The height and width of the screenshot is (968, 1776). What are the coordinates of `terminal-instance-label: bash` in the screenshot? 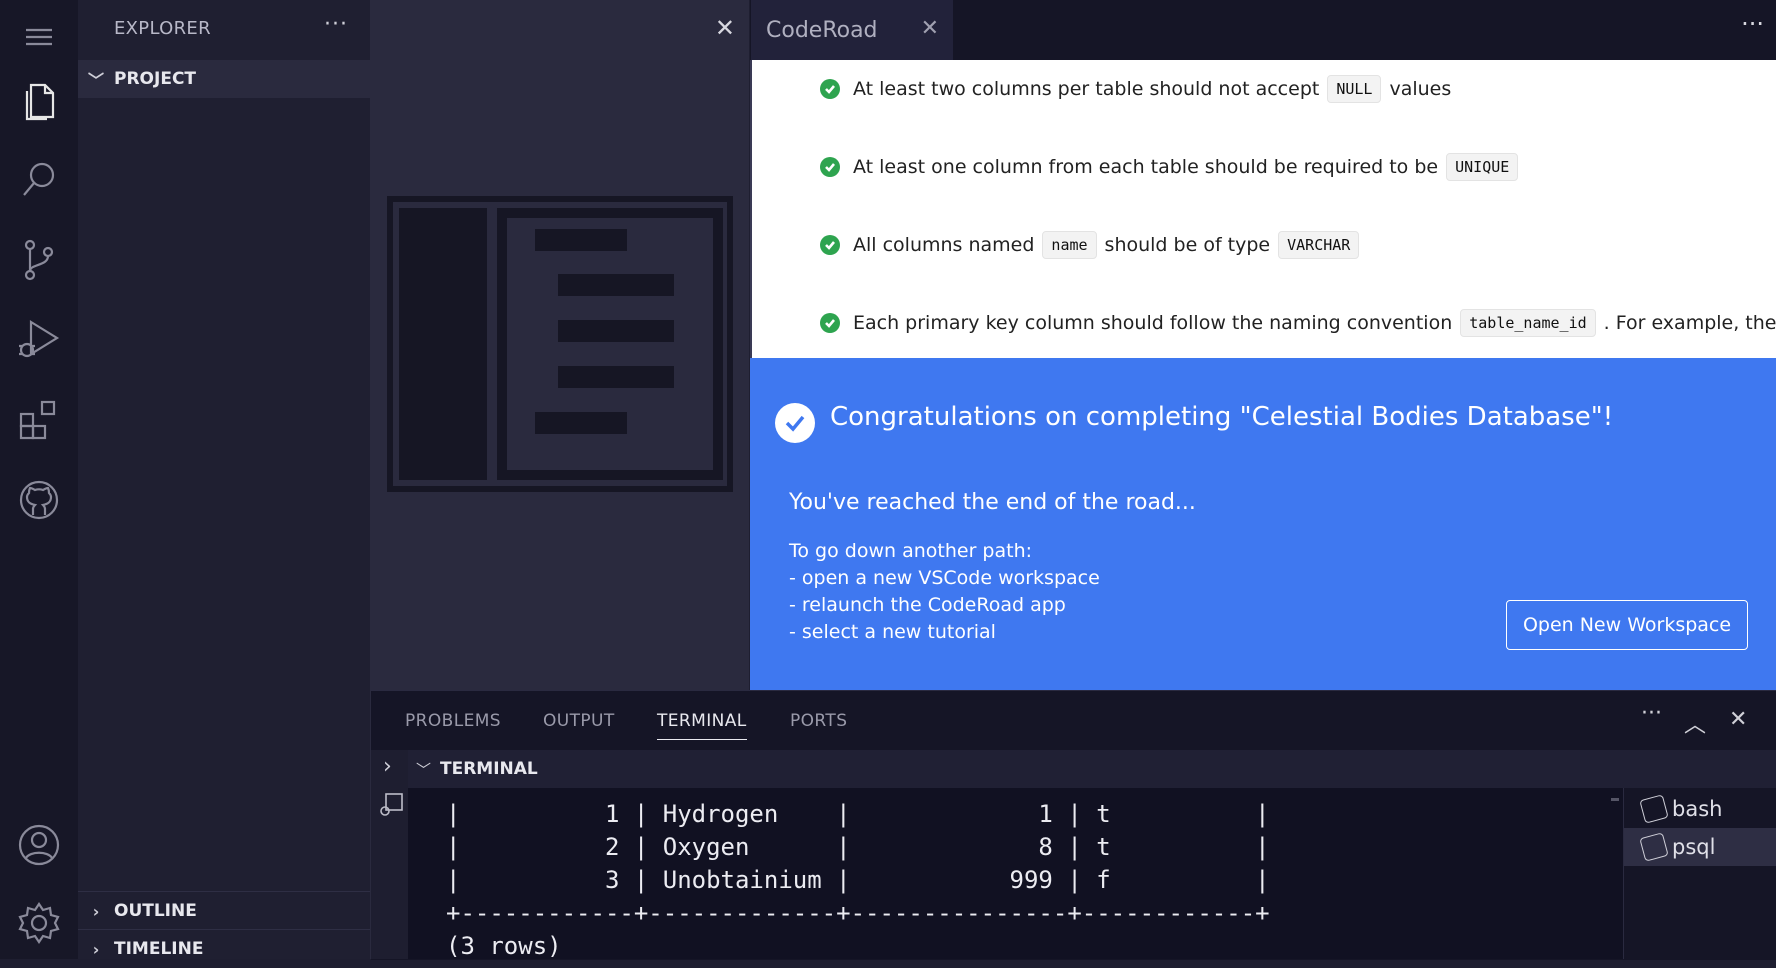 It's located at (1697, 809).